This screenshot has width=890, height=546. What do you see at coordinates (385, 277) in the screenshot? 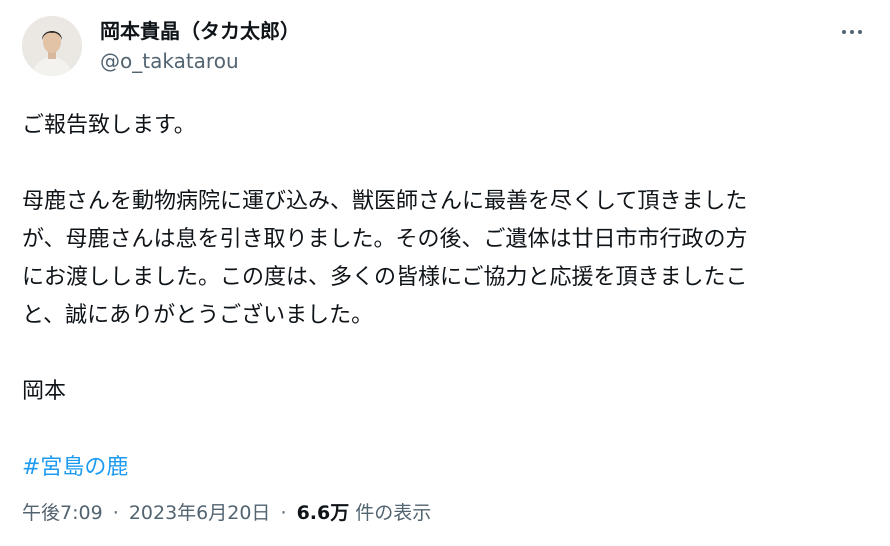
I see `tweet-line: にお渡ししました。この度は、多くの皆様にご協力と応援を頂きましたこ` at bounding box center [385, 277].